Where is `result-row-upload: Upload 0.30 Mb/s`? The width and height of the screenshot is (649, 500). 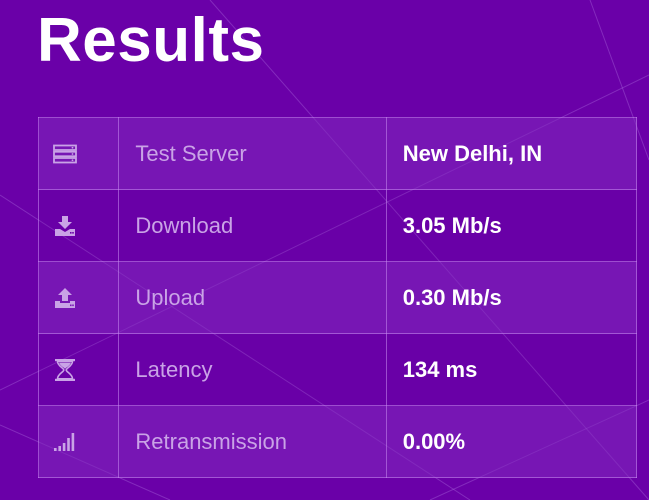
result-row-upload: Upload 0.30 Mb/s is located at coordinates (337, 297).